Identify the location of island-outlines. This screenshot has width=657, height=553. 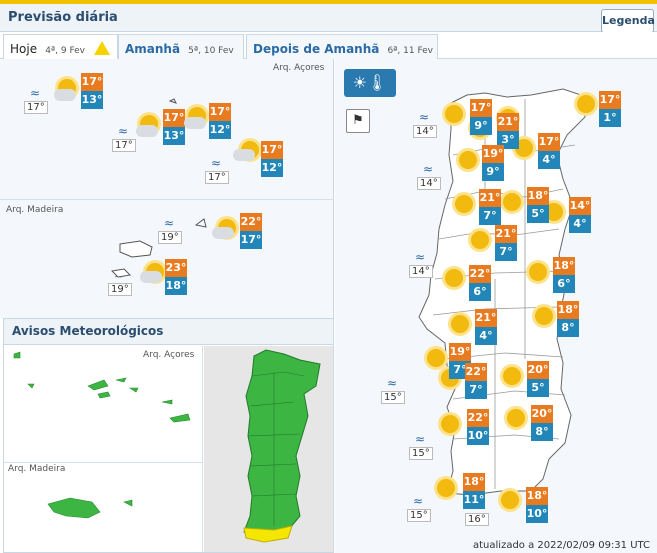
(158, 188).